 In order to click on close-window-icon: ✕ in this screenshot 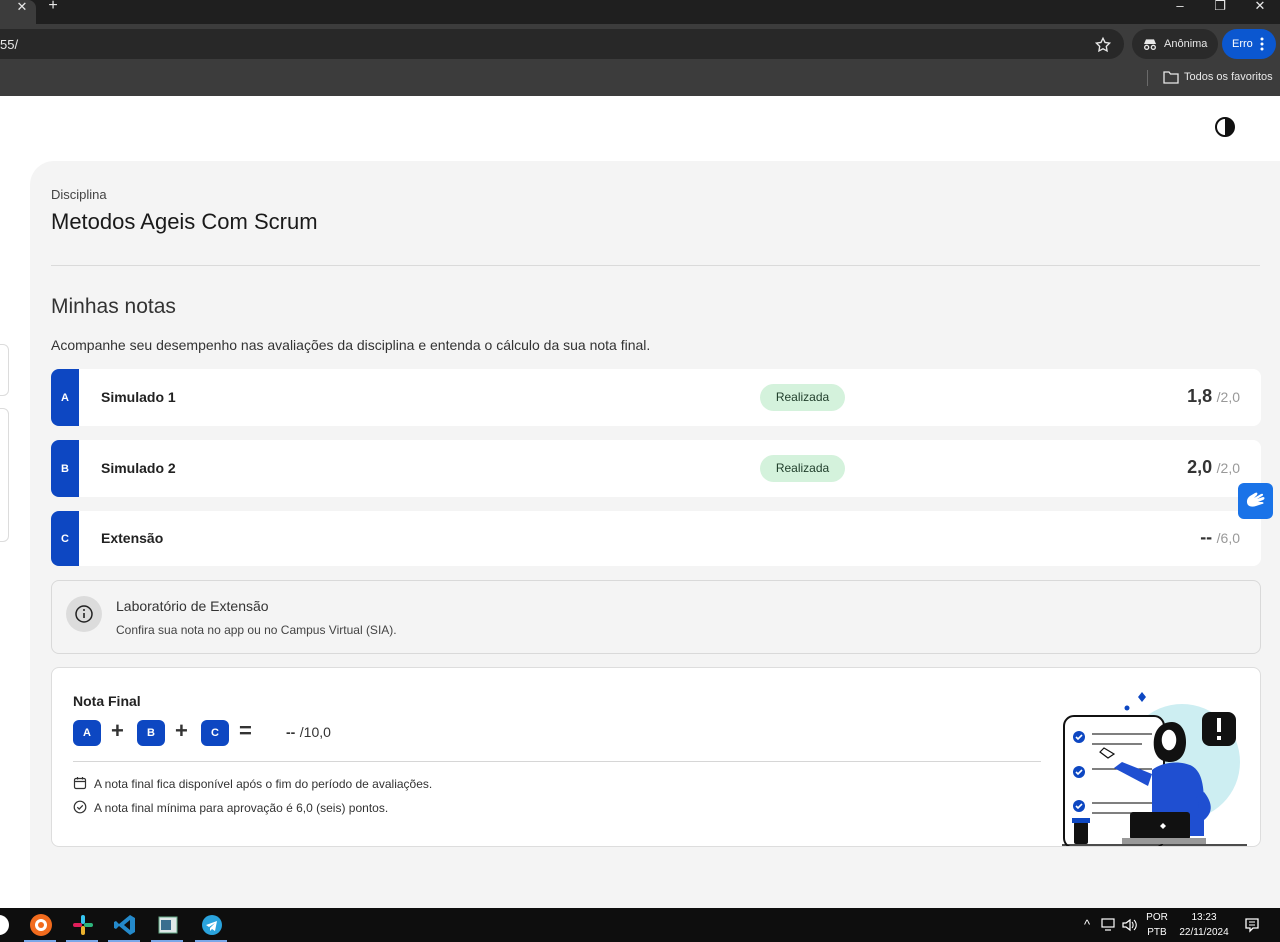, I will do `click(1260, 7)`.